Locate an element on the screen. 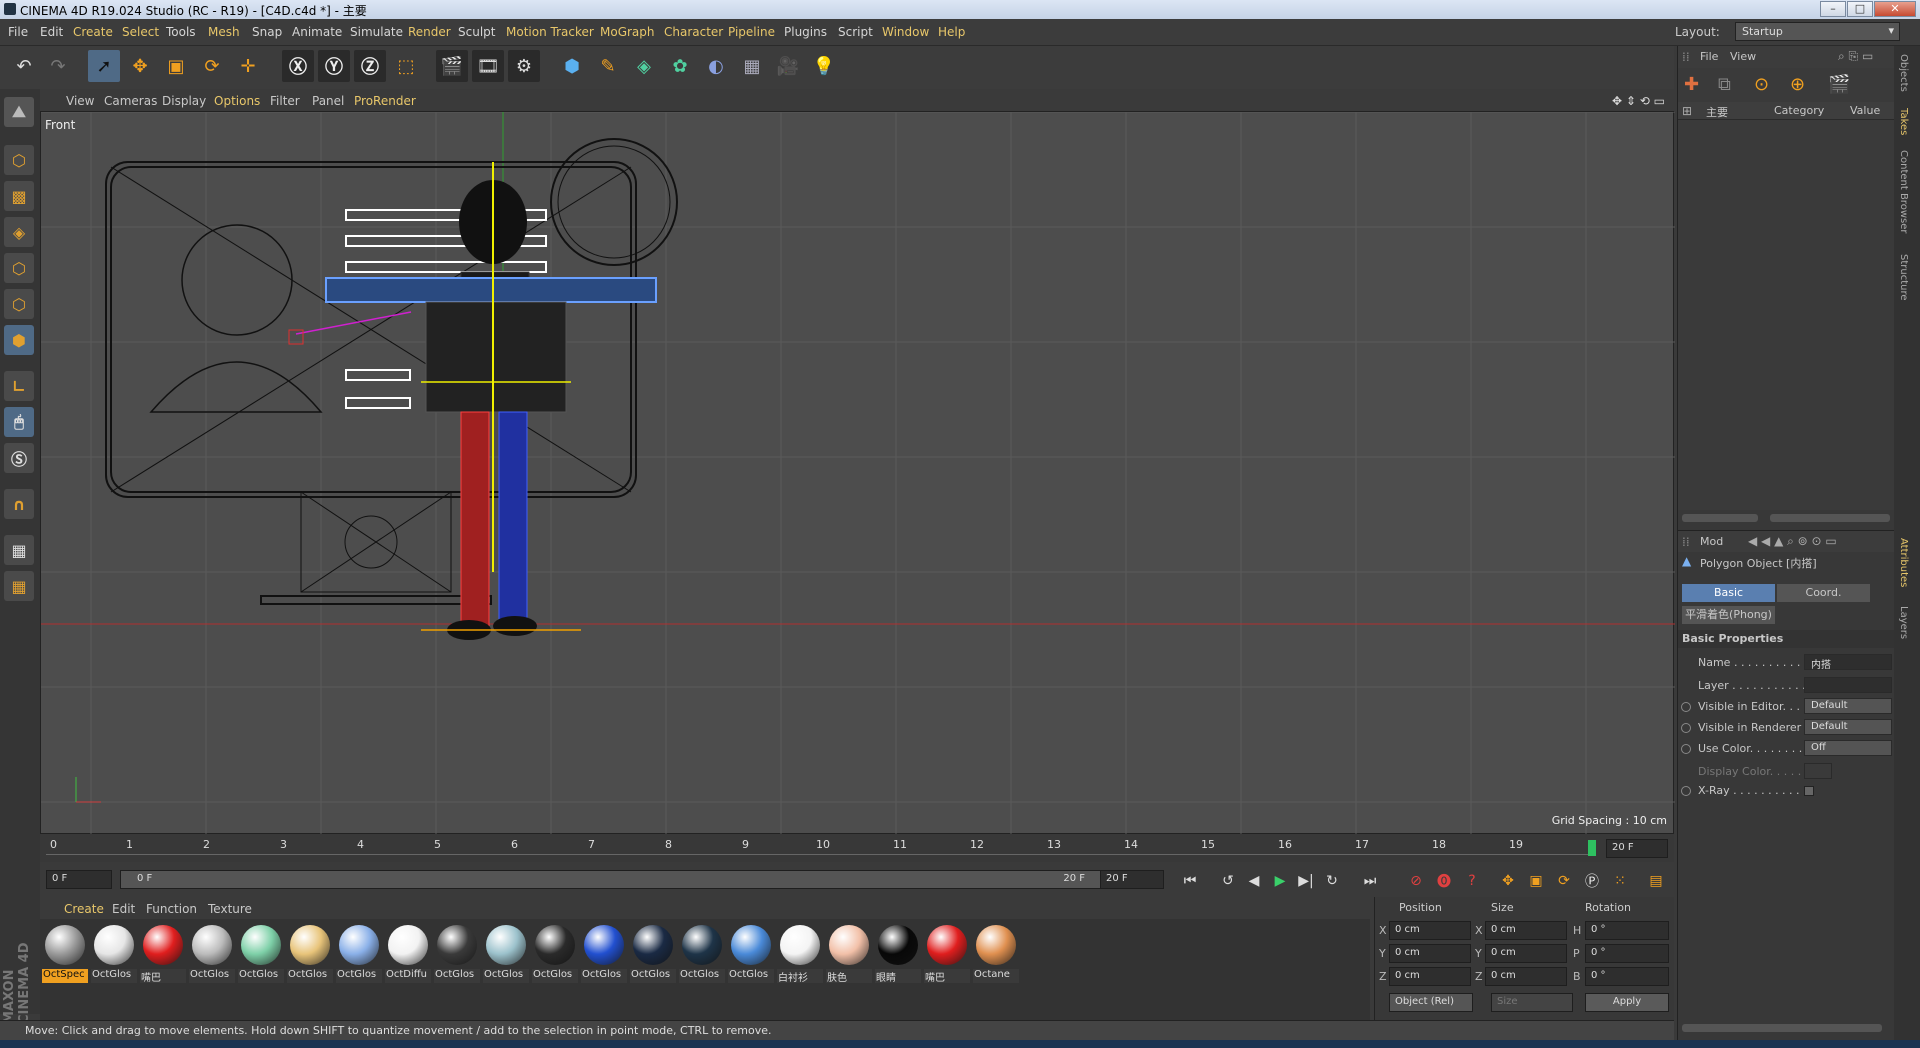  takes-toolbar-icons: ⌕ ⎘ ▭ is located at coordinates (1855, 56).